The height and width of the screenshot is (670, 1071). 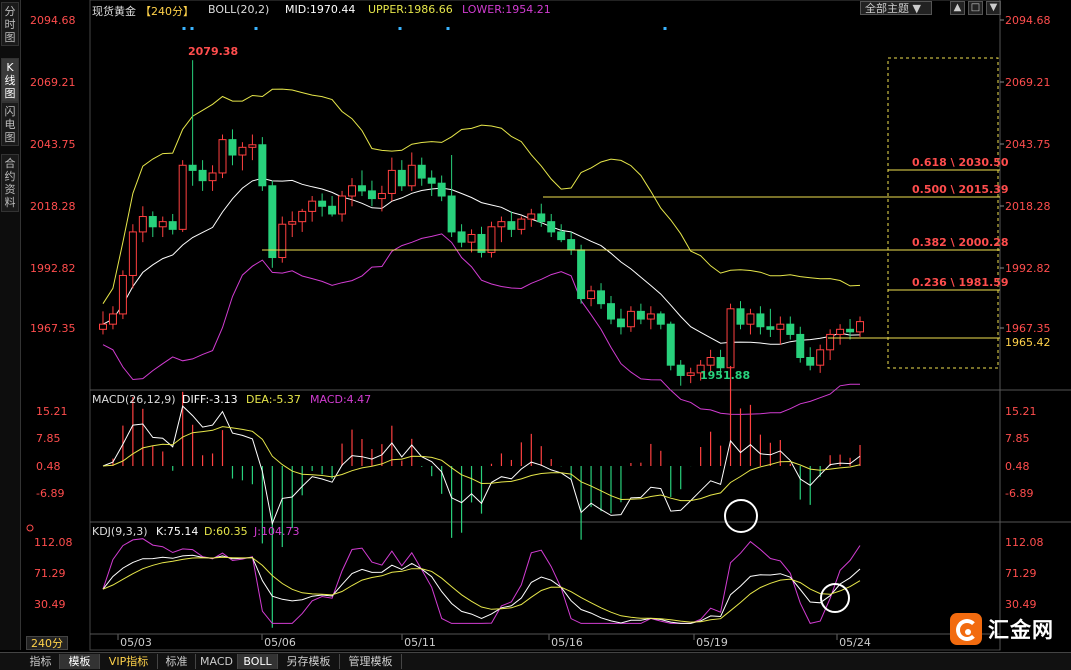 What do you see at coordinates (855, 642) in the screenshot?
I see `date-axis-label: 05/24` at bounding box center [855, 642].